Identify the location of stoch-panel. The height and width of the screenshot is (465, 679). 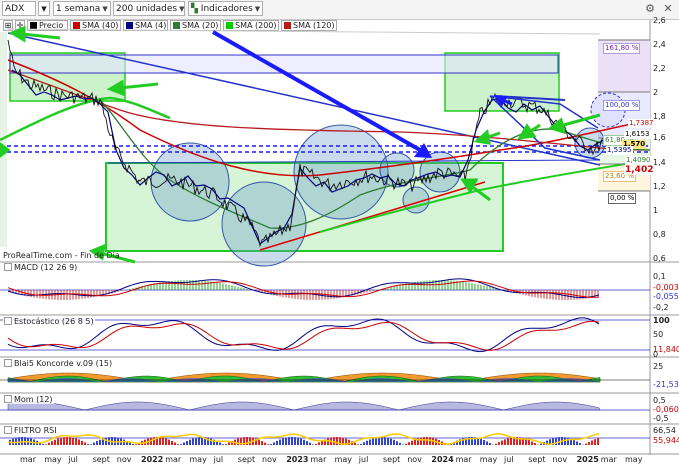
(325, 335).